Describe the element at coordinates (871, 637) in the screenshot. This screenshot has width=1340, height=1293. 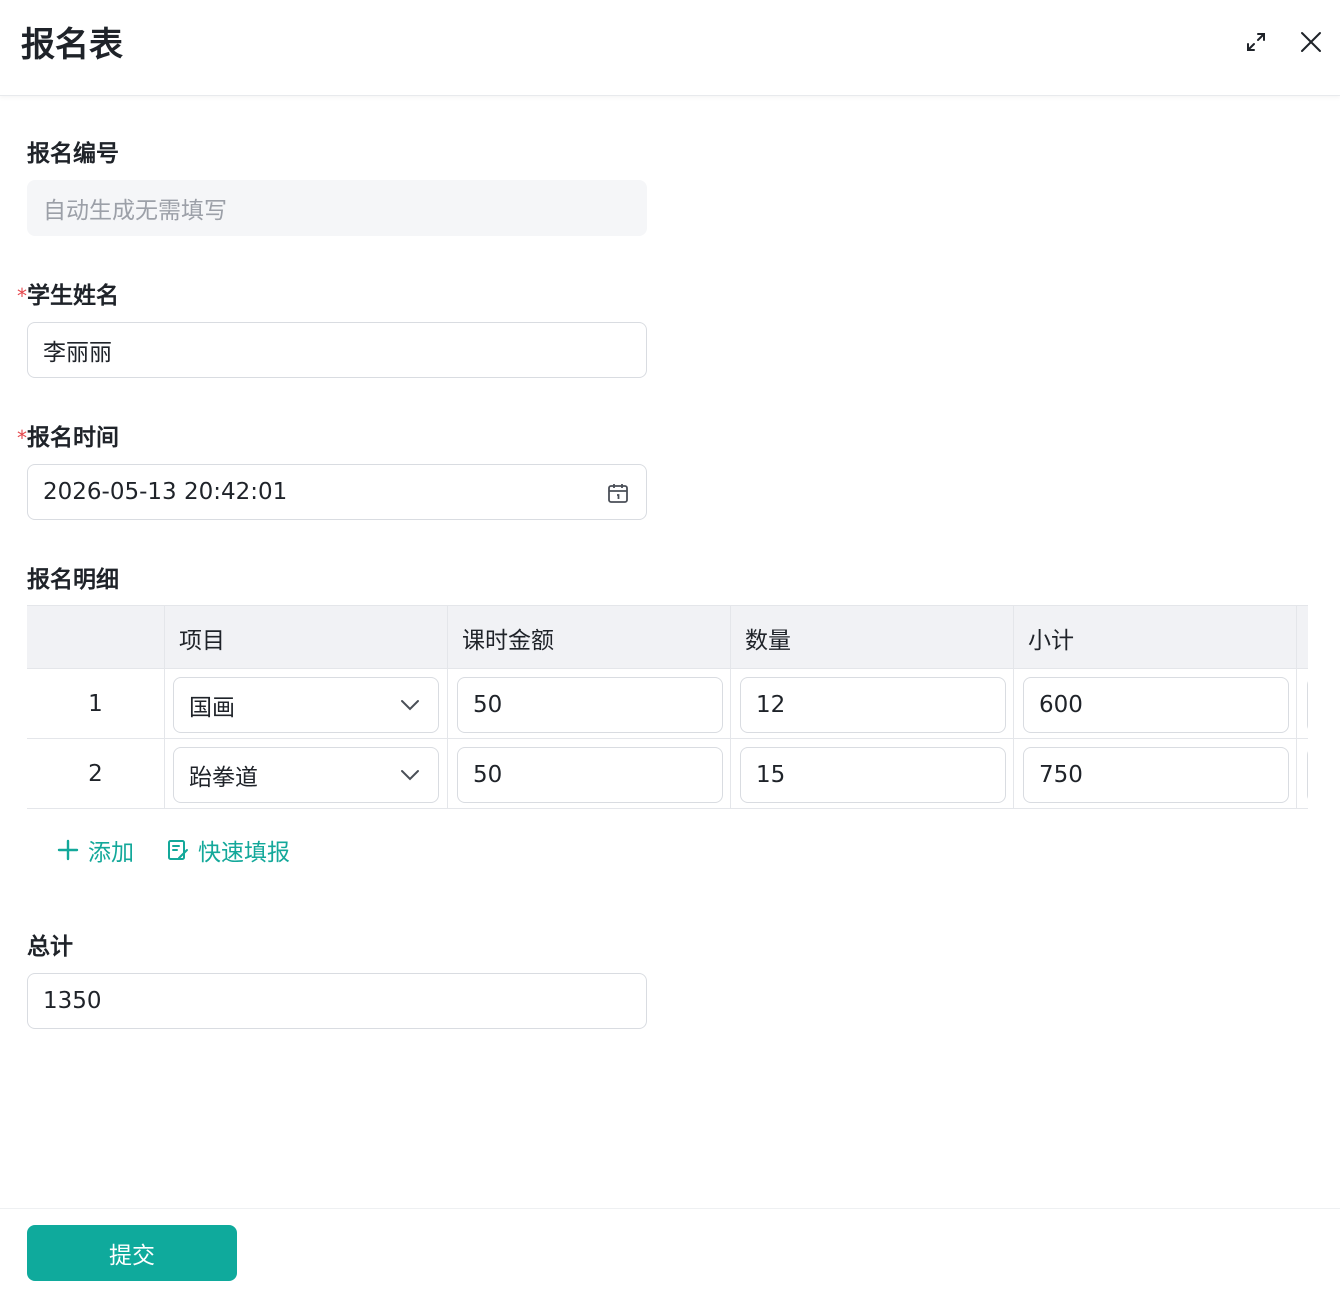
I see `header-qty: 数量` at that location.